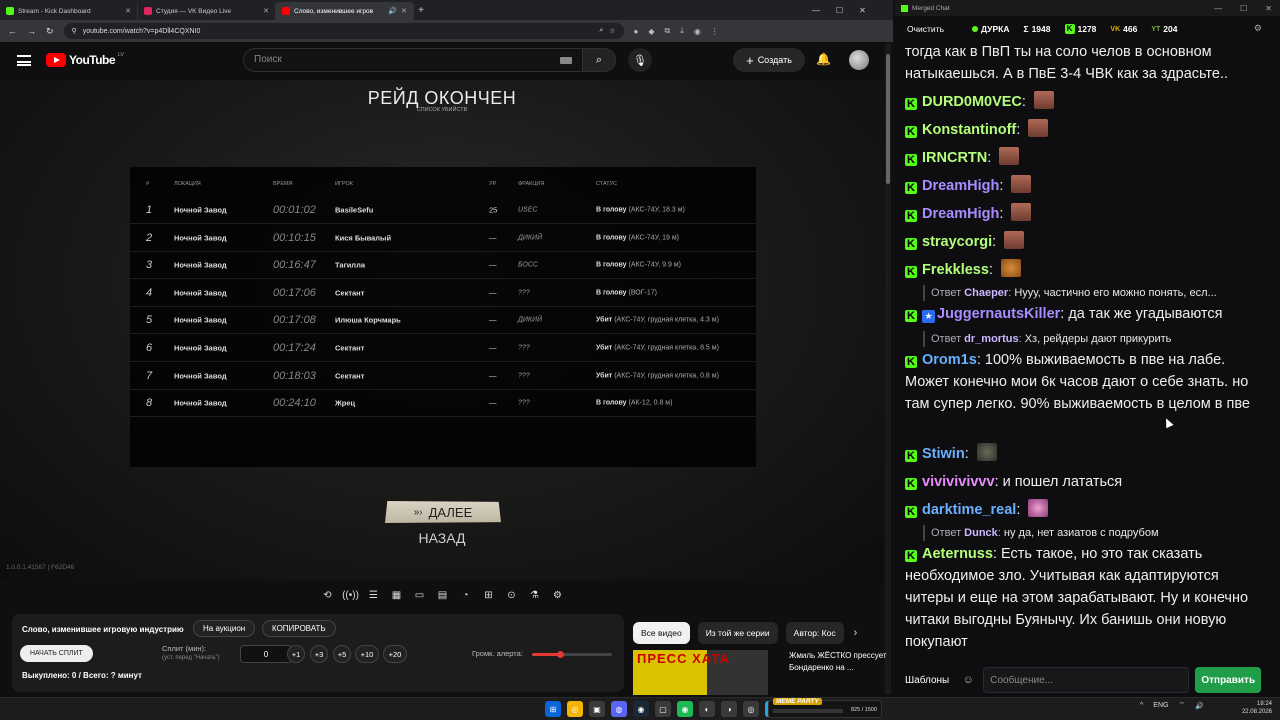 The image size is (1280, 720). Describe the element at coordinates (769, 60) in the screenshot. I see `create-button: + Создать` at that location.